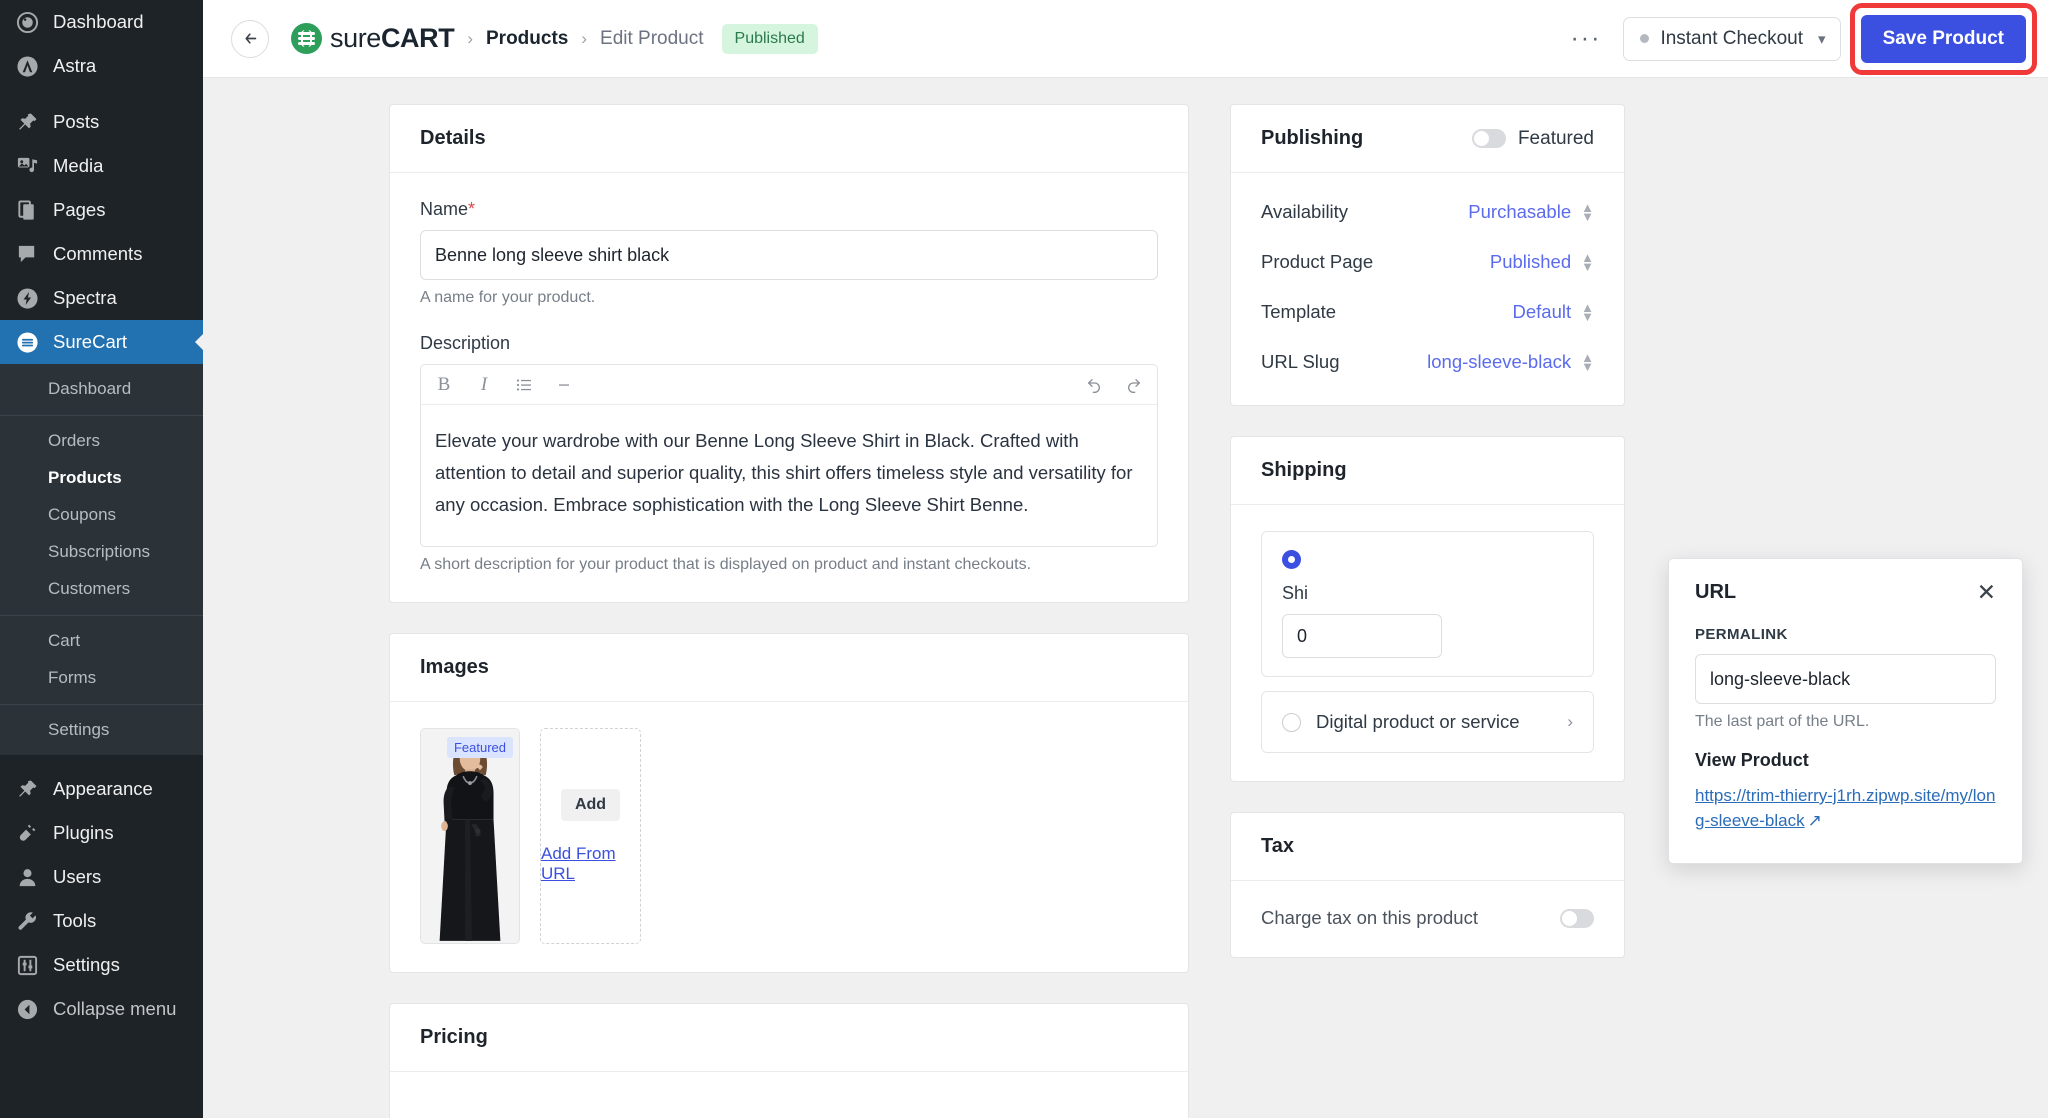 This screenshot has height=1118, width=2048. I want to click on surecart-icon, so click(27, 342).